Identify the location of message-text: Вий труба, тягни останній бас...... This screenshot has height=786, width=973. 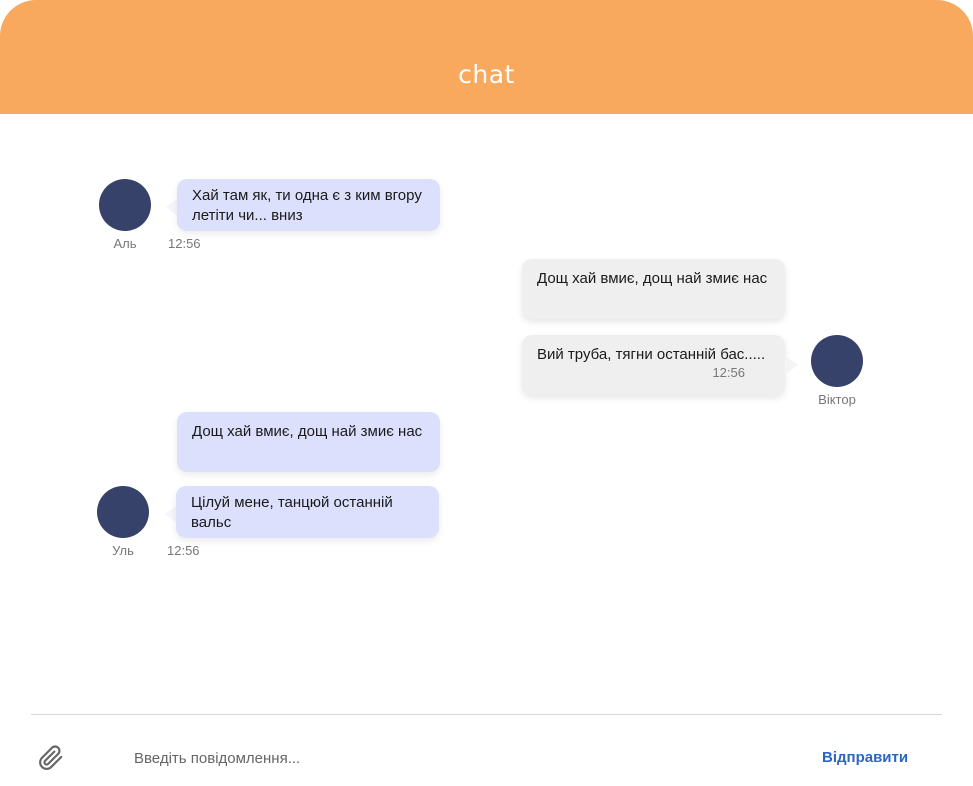
(651, 354).